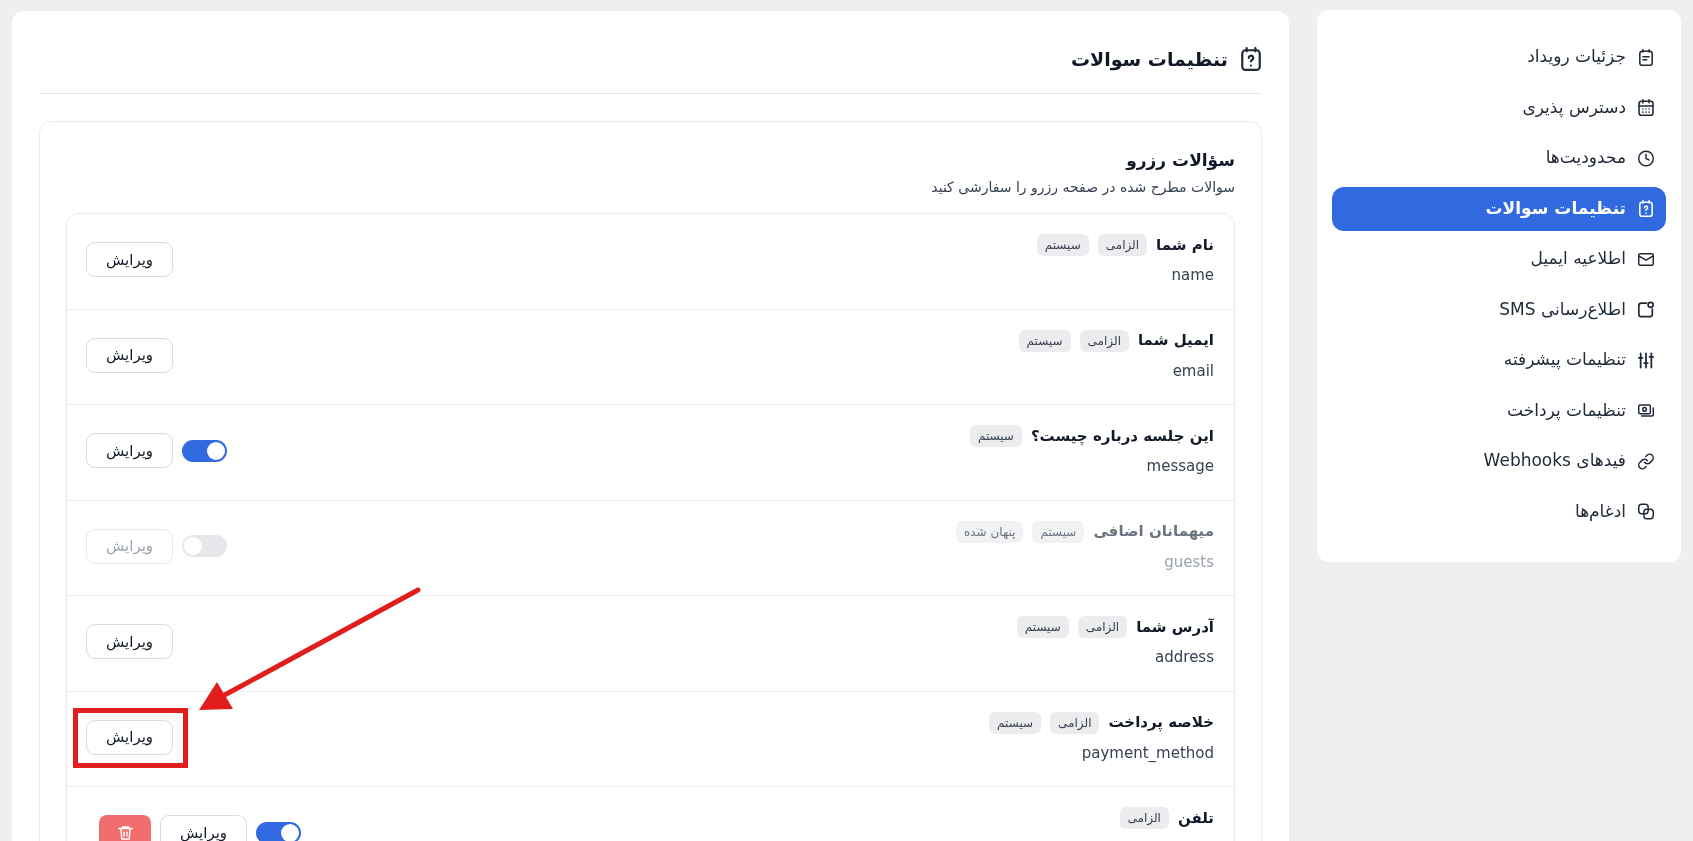 The image size is (1693, 841). What do you see at coordinates (1192, 275) in the screenshot?
I see `field-key: name` at bounding box center [1192, 275].